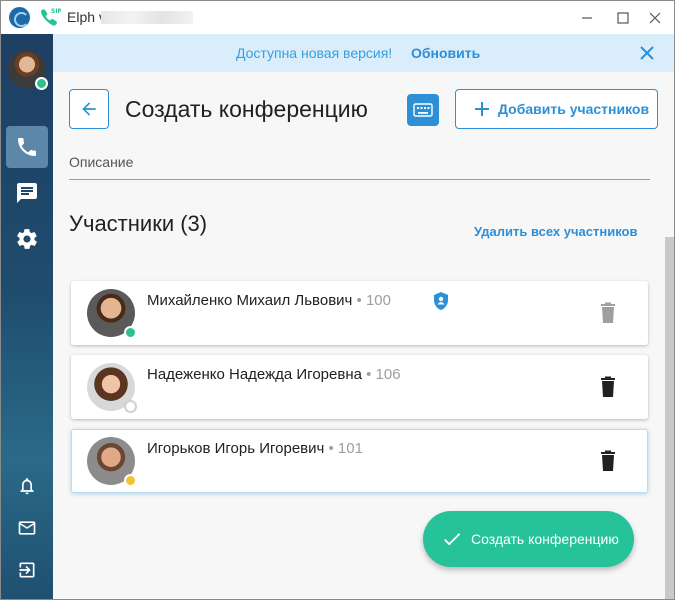 This screenshot has width=675, height=600. Describe the element at coordinates (28, 70) in the screenshot. I see `my-avatar` at that location.